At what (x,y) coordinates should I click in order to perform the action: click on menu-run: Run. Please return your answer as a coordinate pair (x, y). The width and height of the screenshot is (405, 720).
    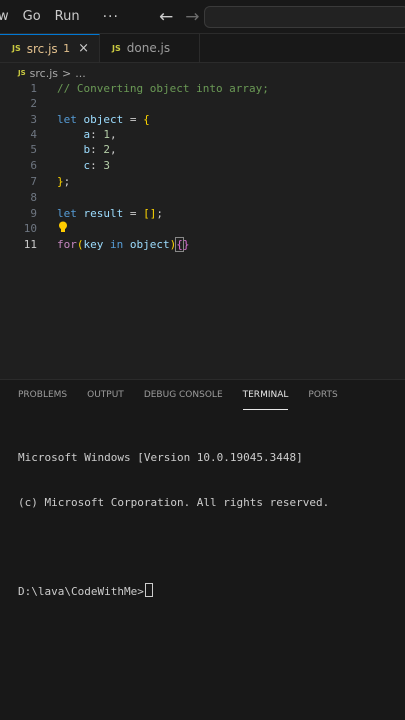
    Looking at the image, I should click on (67, 16).